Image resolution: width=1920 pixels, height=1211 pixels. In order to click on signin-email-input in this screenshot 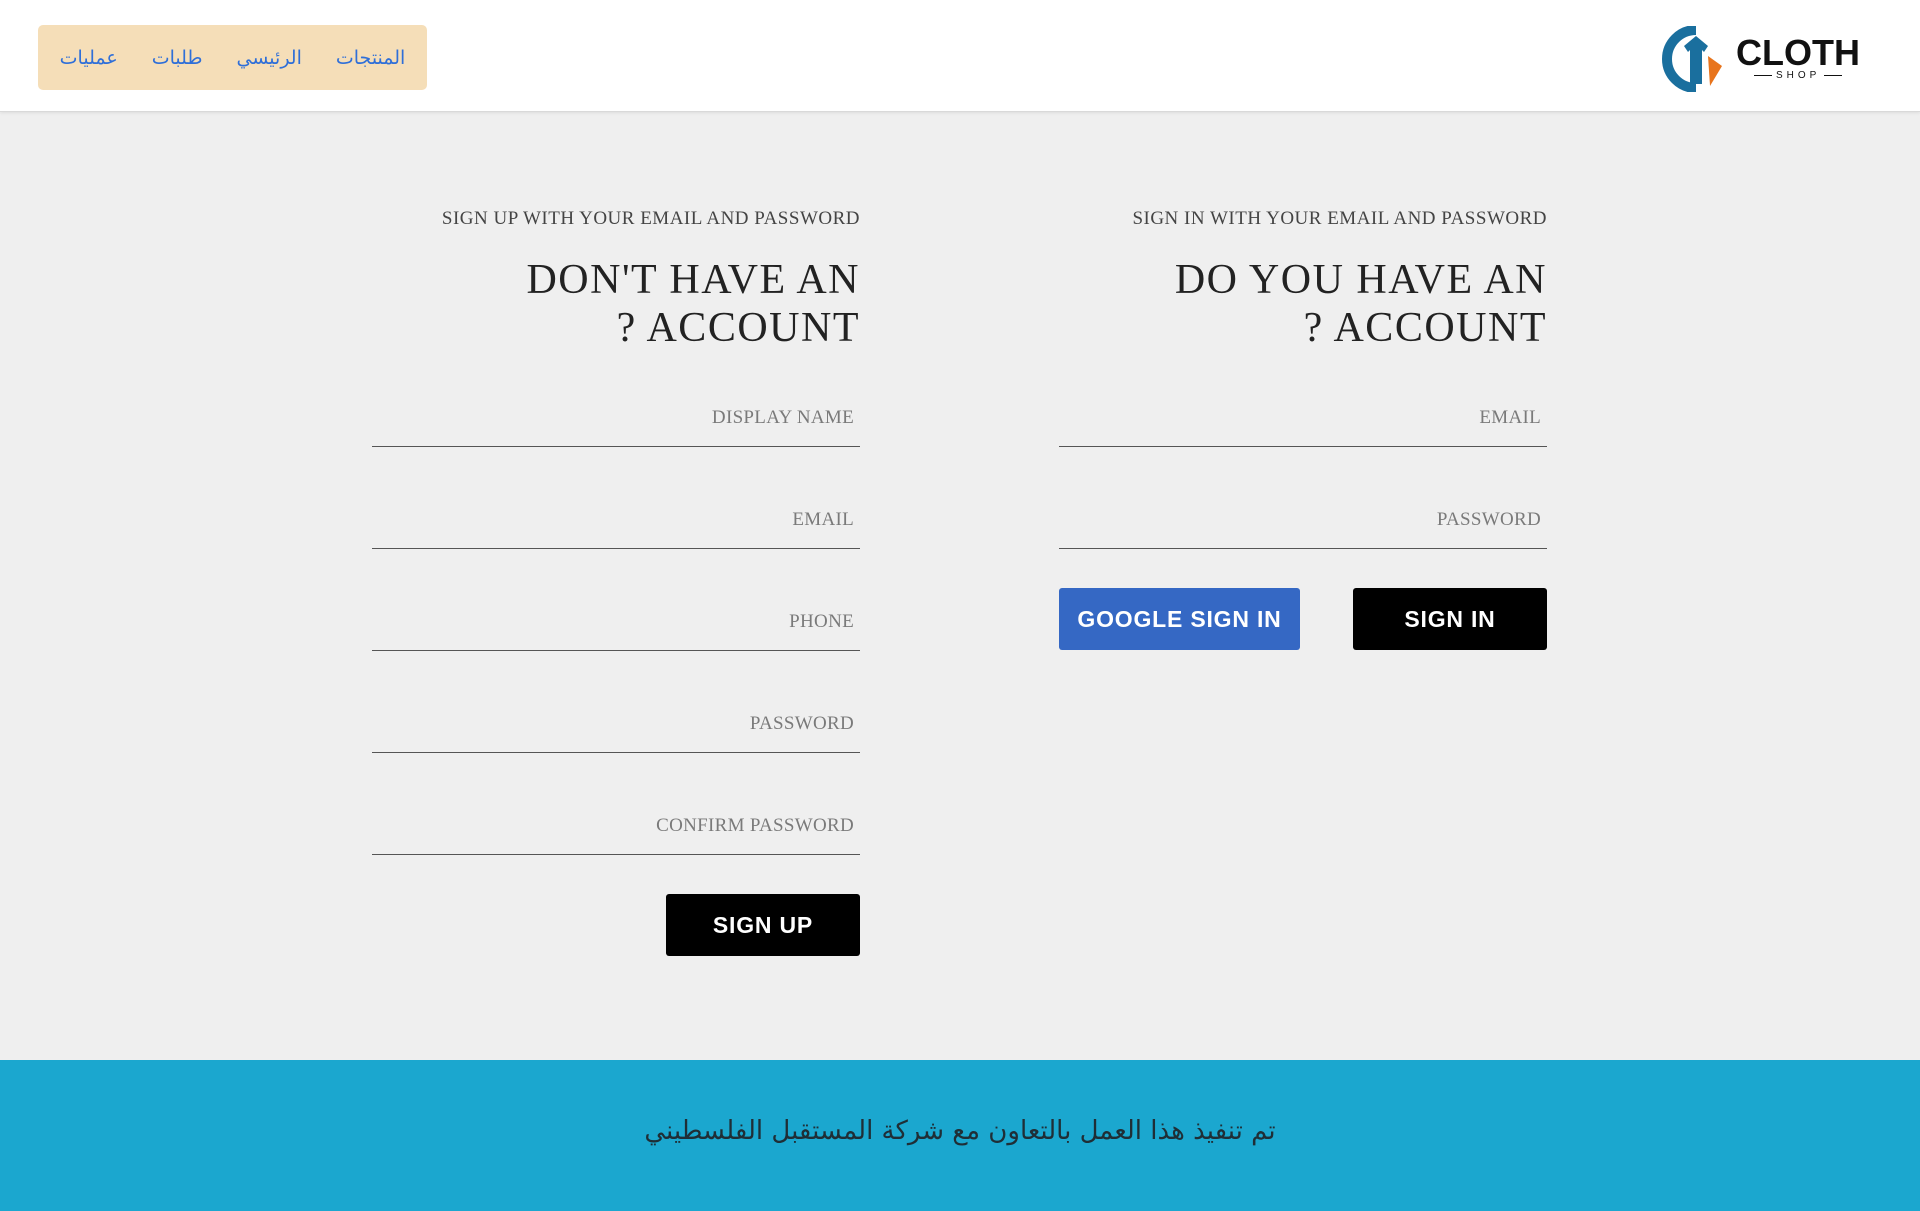, I will do `click(1303, 418)`.